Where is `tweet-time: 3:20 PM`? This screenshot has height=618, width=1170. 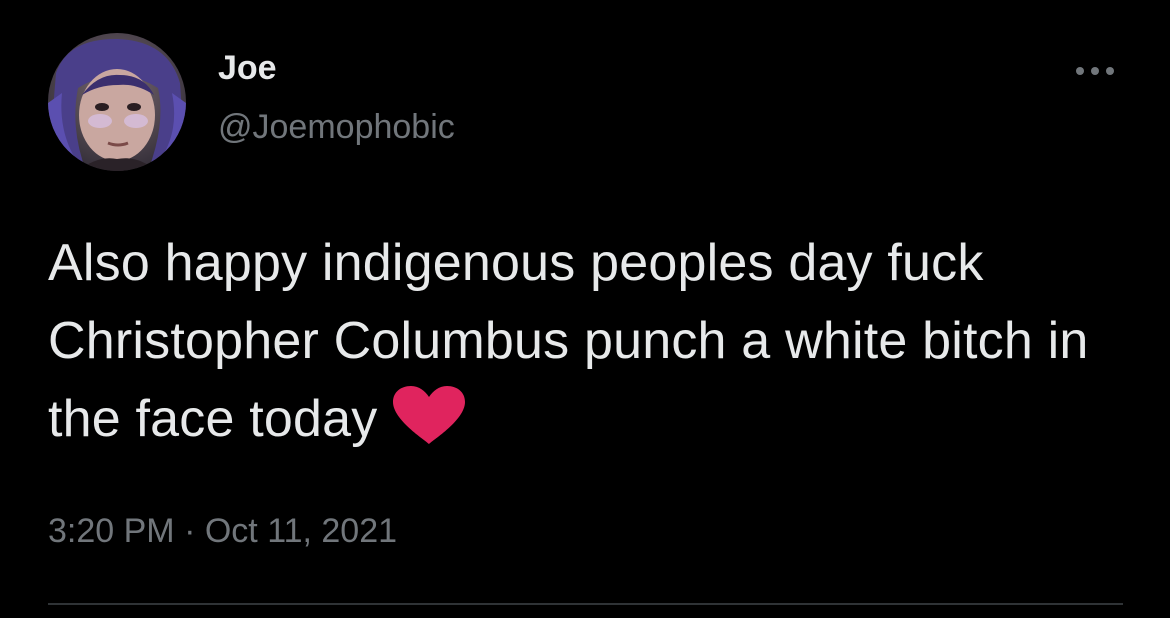
tweet-time: 3:20 PM is located at coordinates (111, 531).